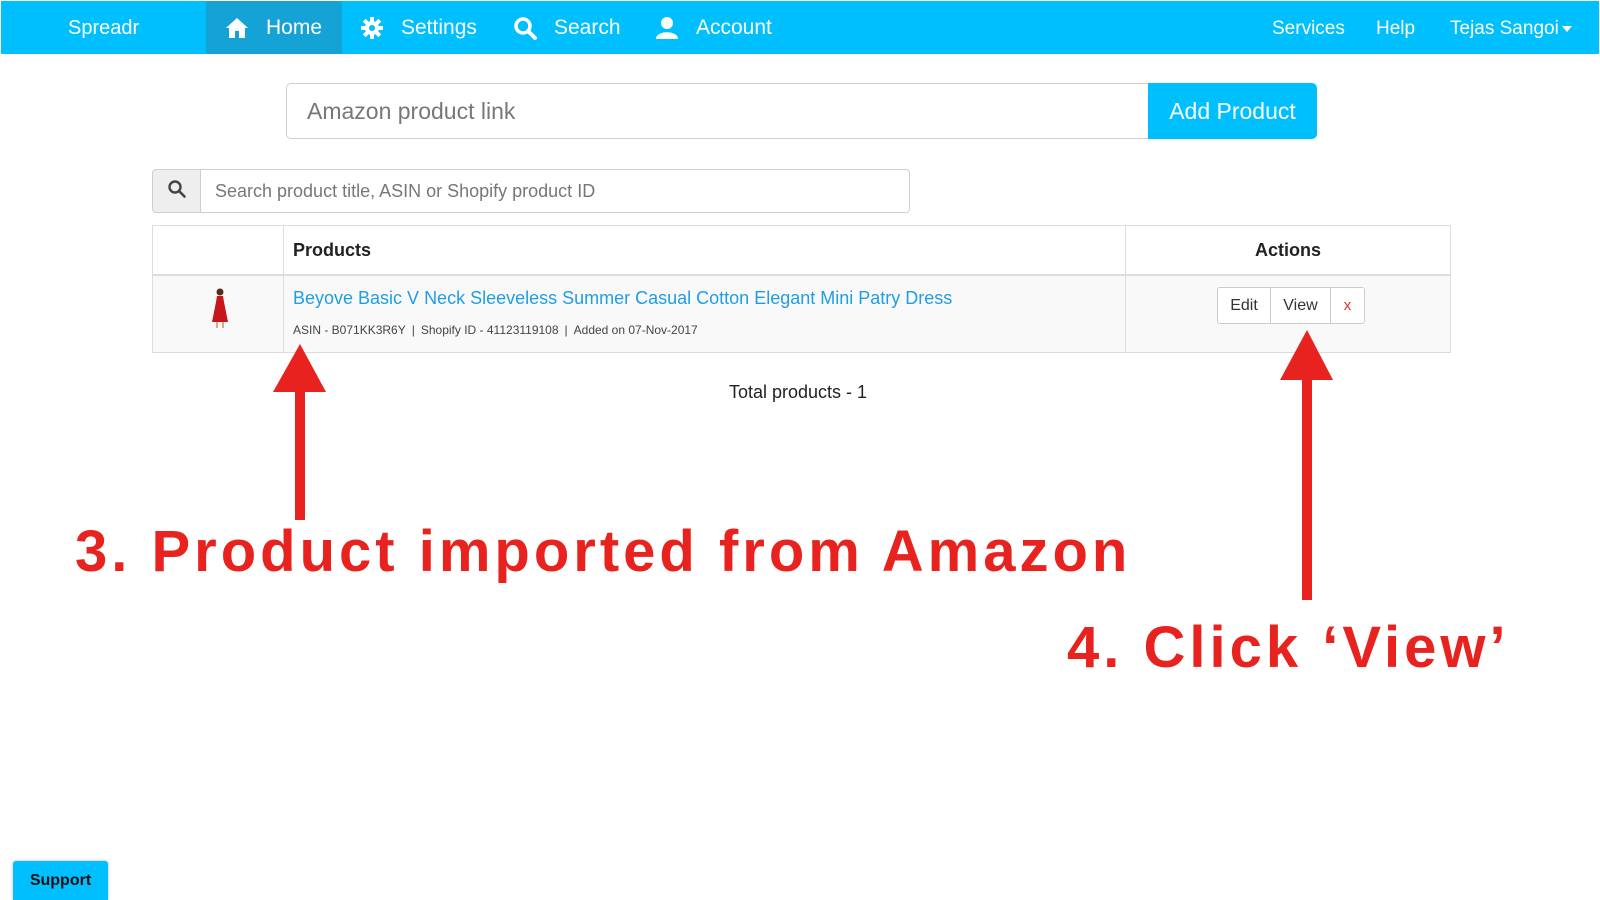  I want to click on view-button: View, so click(1301, 305).